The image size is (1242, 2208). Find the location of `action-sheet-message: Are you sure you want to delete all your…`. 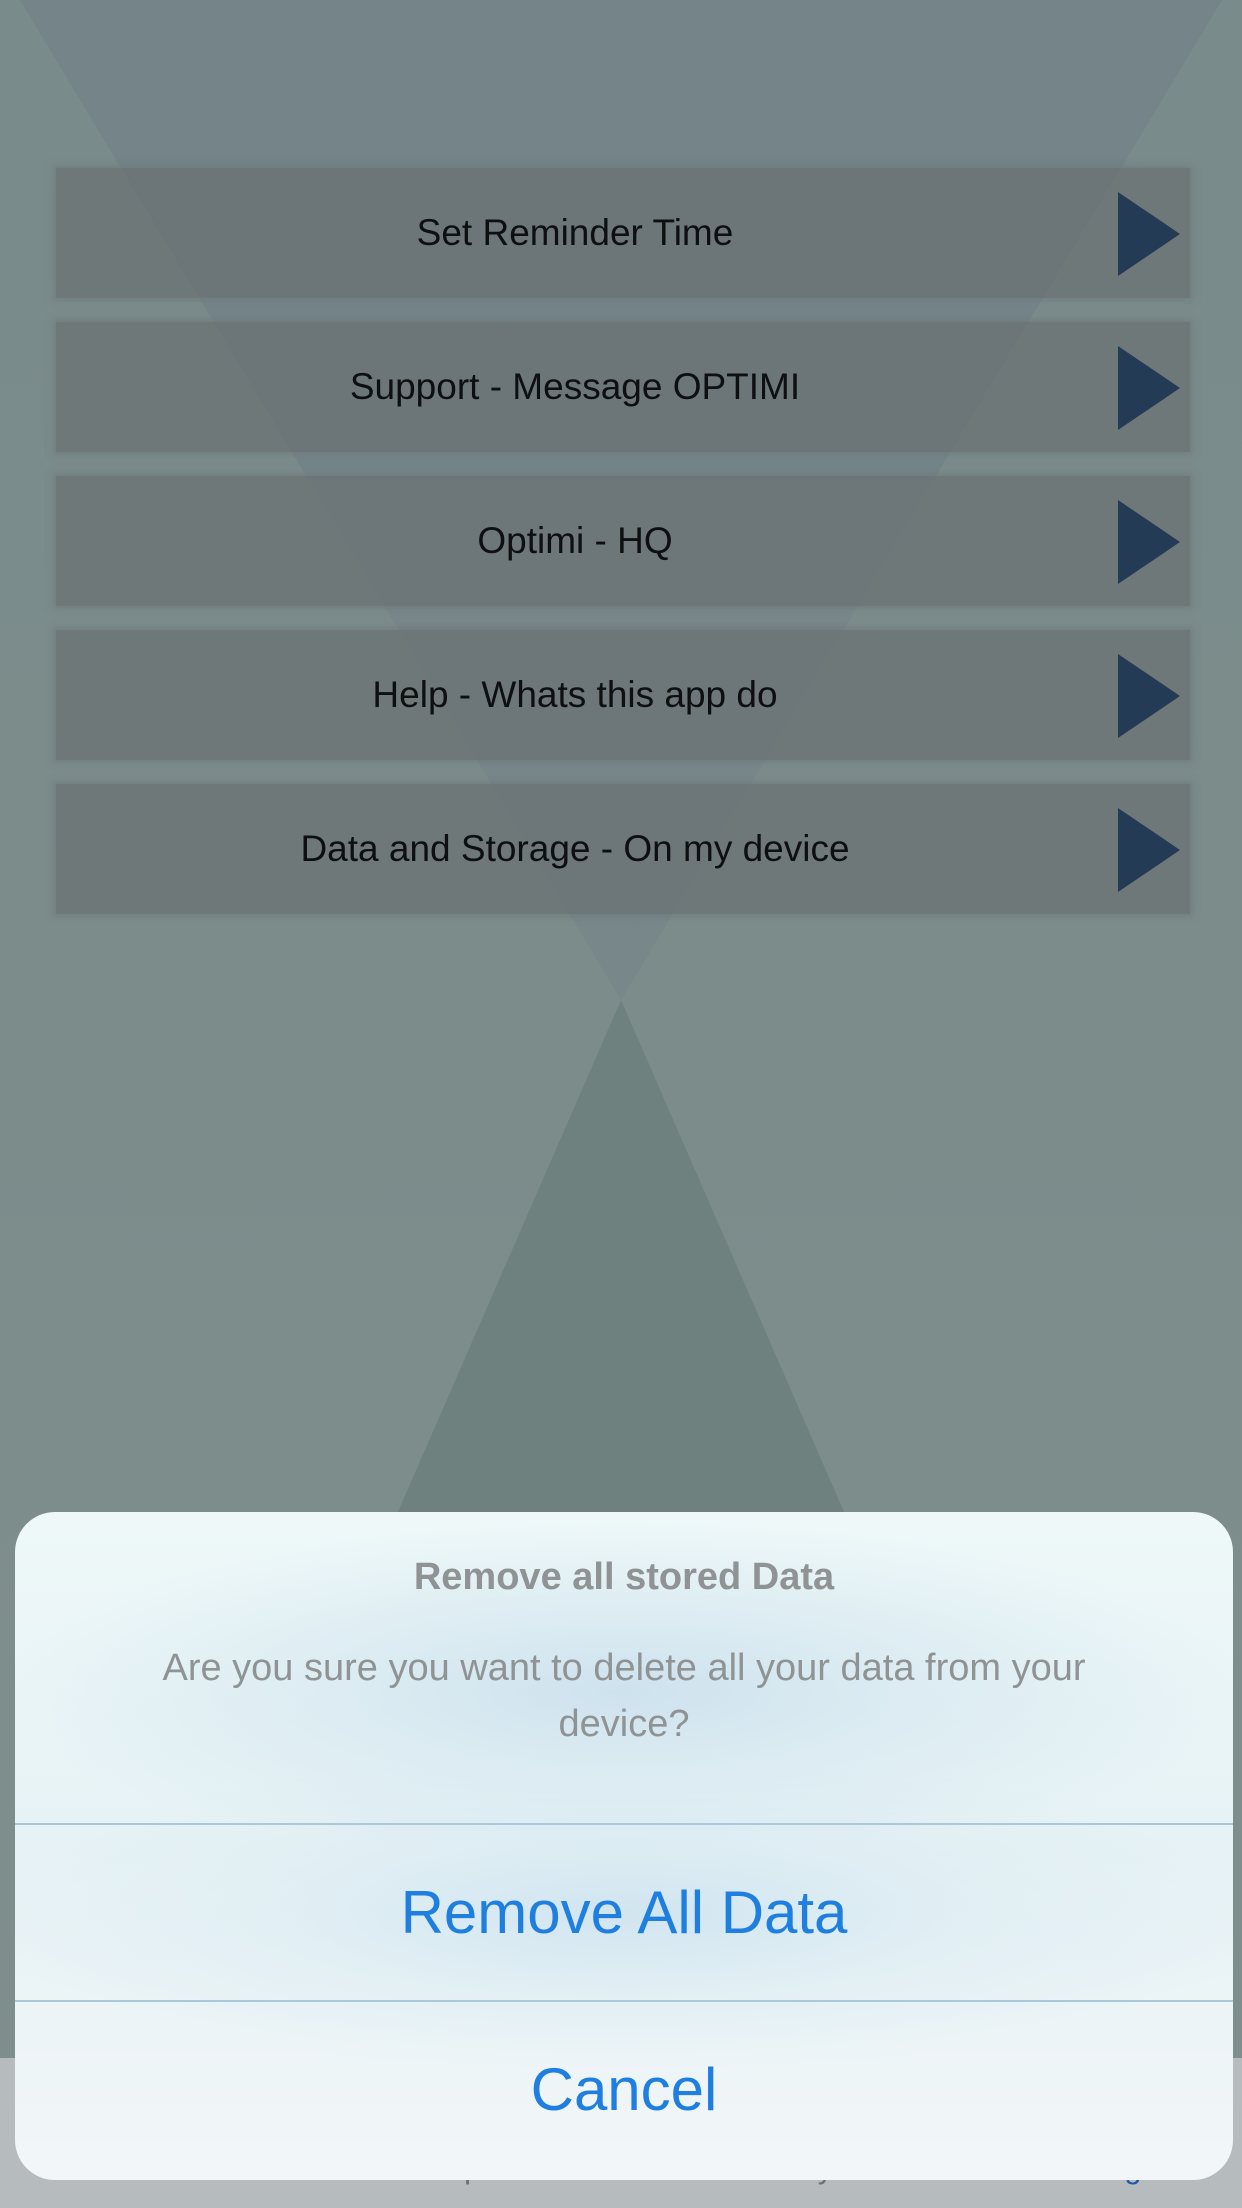

action-sheet-message: Are you sure you want to delete all your… is located at coordinates (624, 1696).